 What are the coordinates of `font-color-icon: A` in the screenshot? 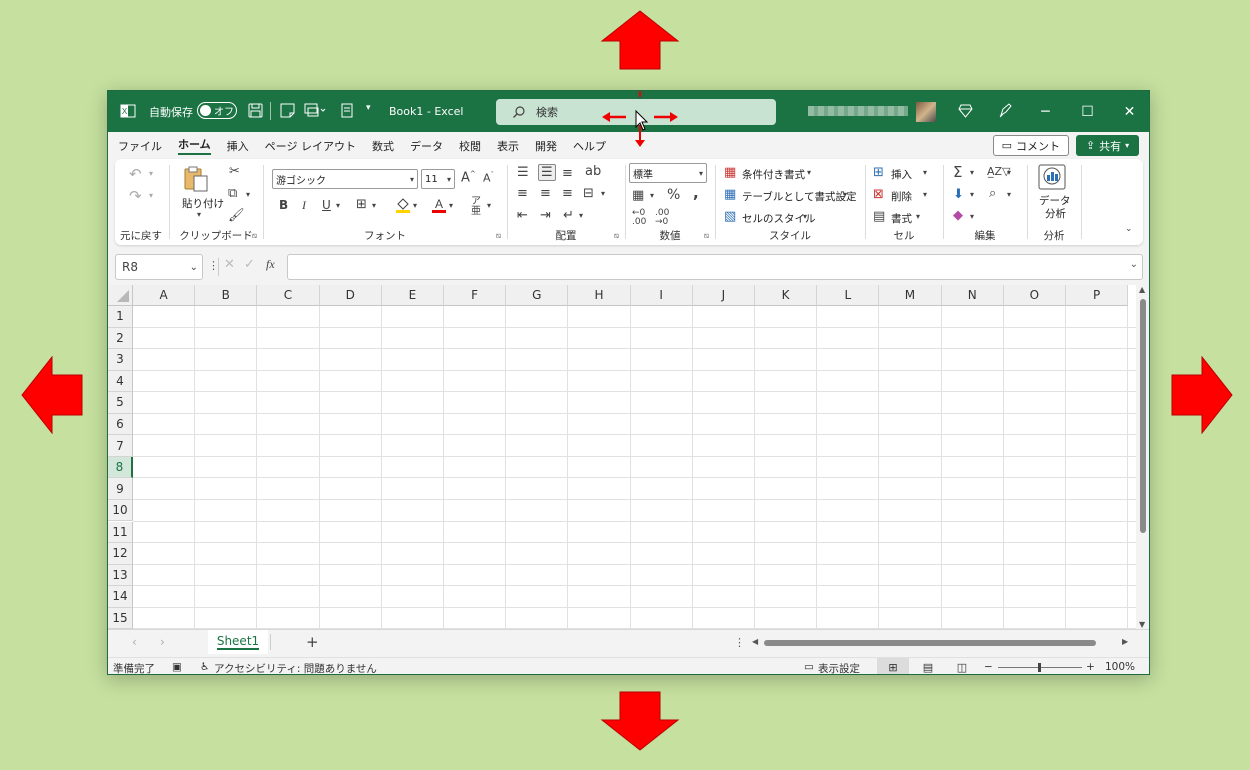 It's located at (439, 206).